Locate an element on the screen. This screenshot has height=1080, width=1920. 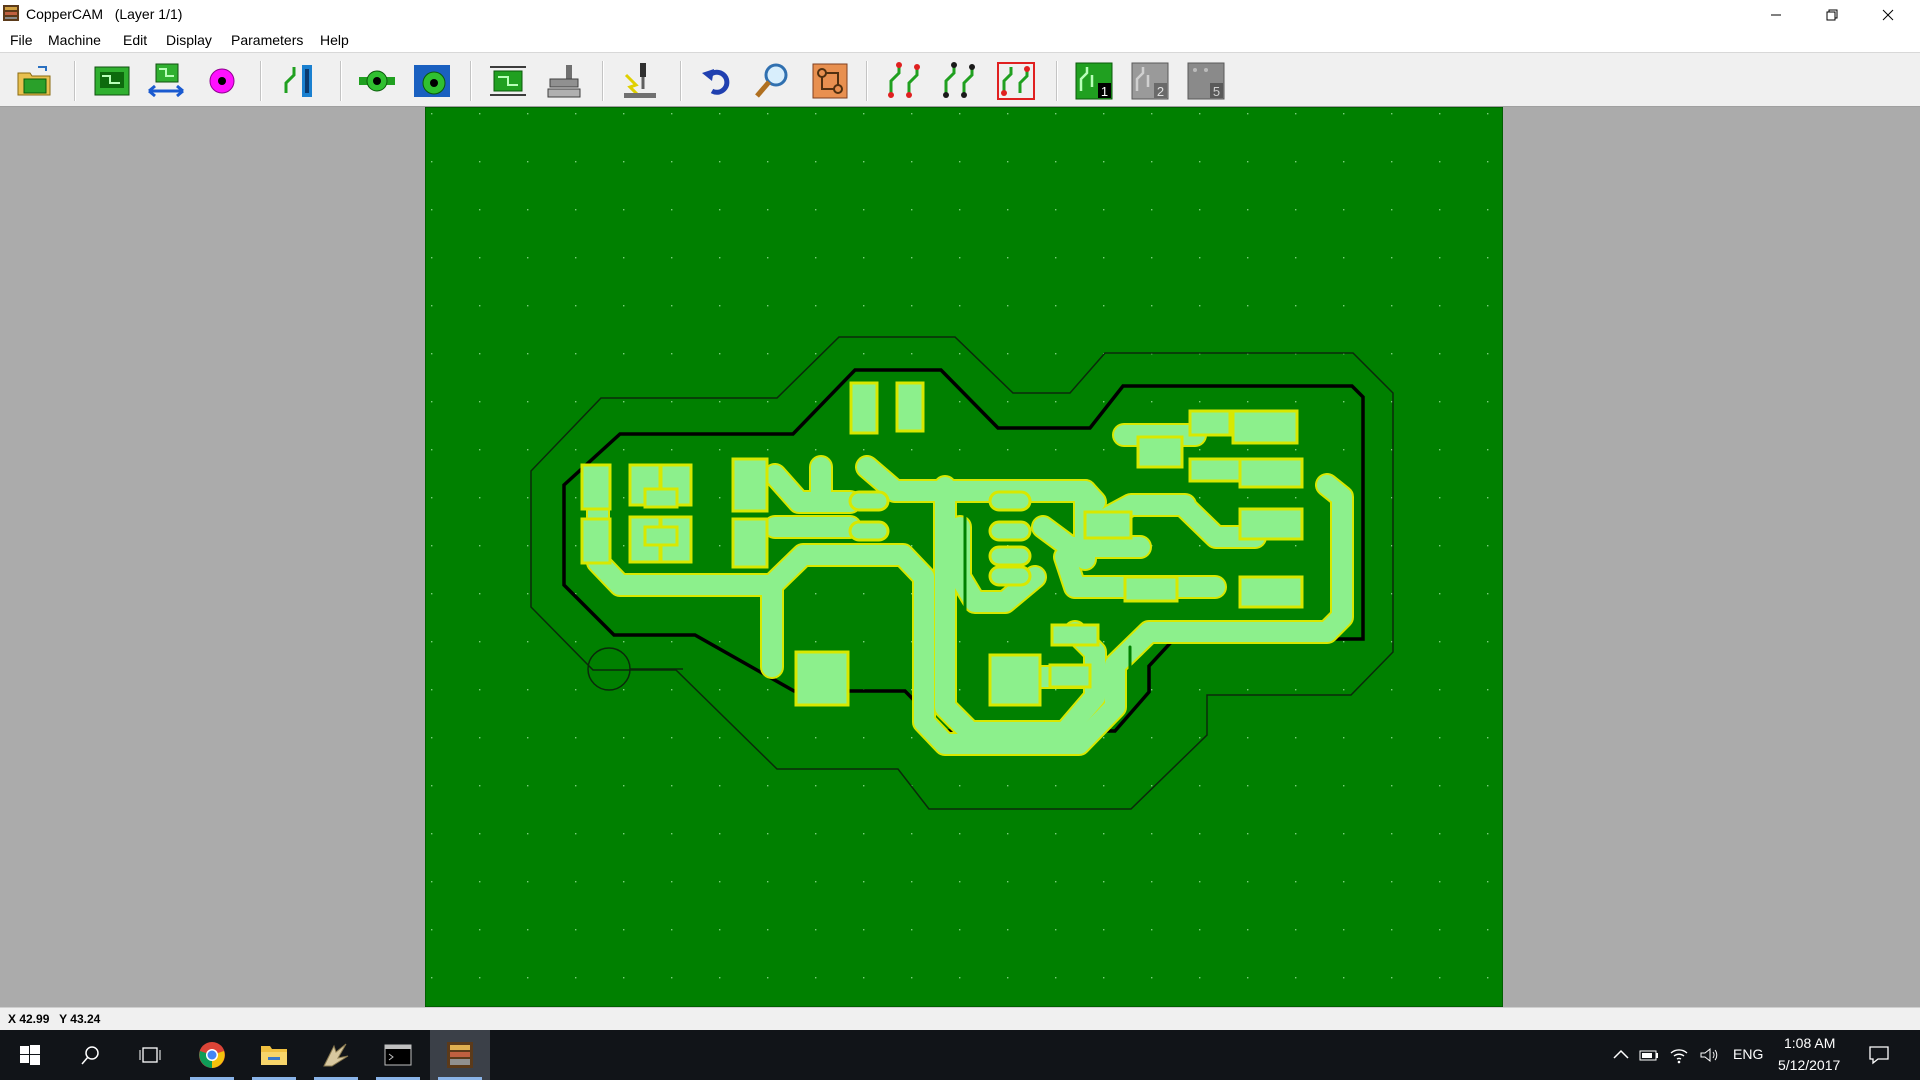
zoom-icon is located at coordinates (771, 80).